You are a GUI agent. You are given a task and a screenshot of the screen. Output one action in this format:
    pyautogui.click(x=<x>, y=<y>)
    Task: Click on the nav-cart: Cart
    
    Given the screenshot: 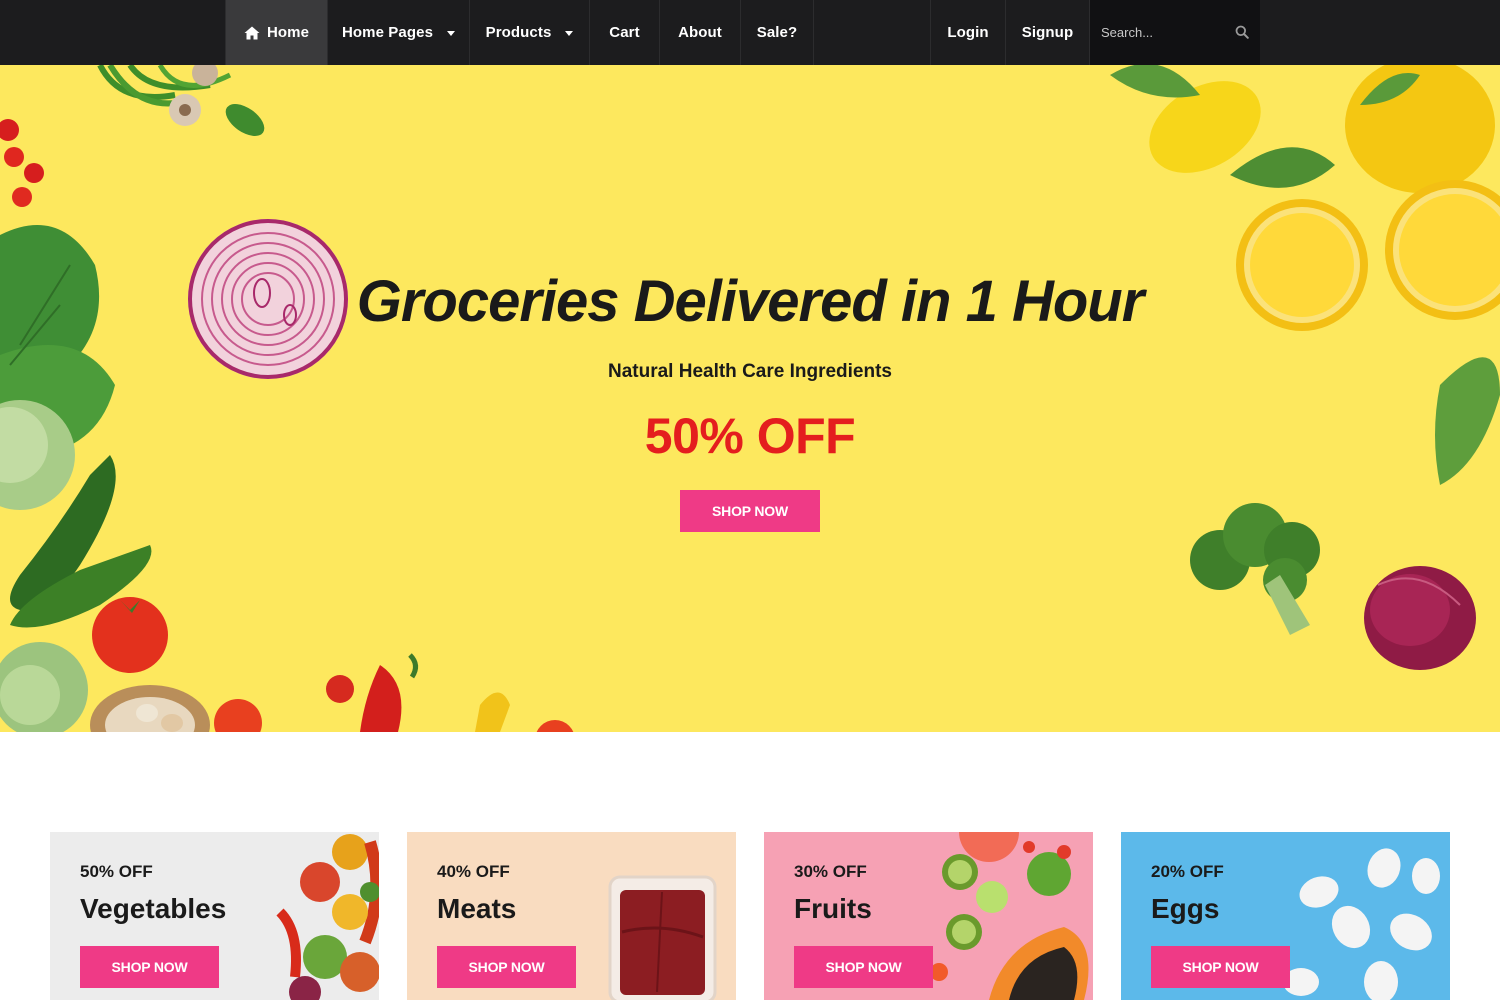 What is the action you would take?
    pyautogui.click(x=625, y=32)
    